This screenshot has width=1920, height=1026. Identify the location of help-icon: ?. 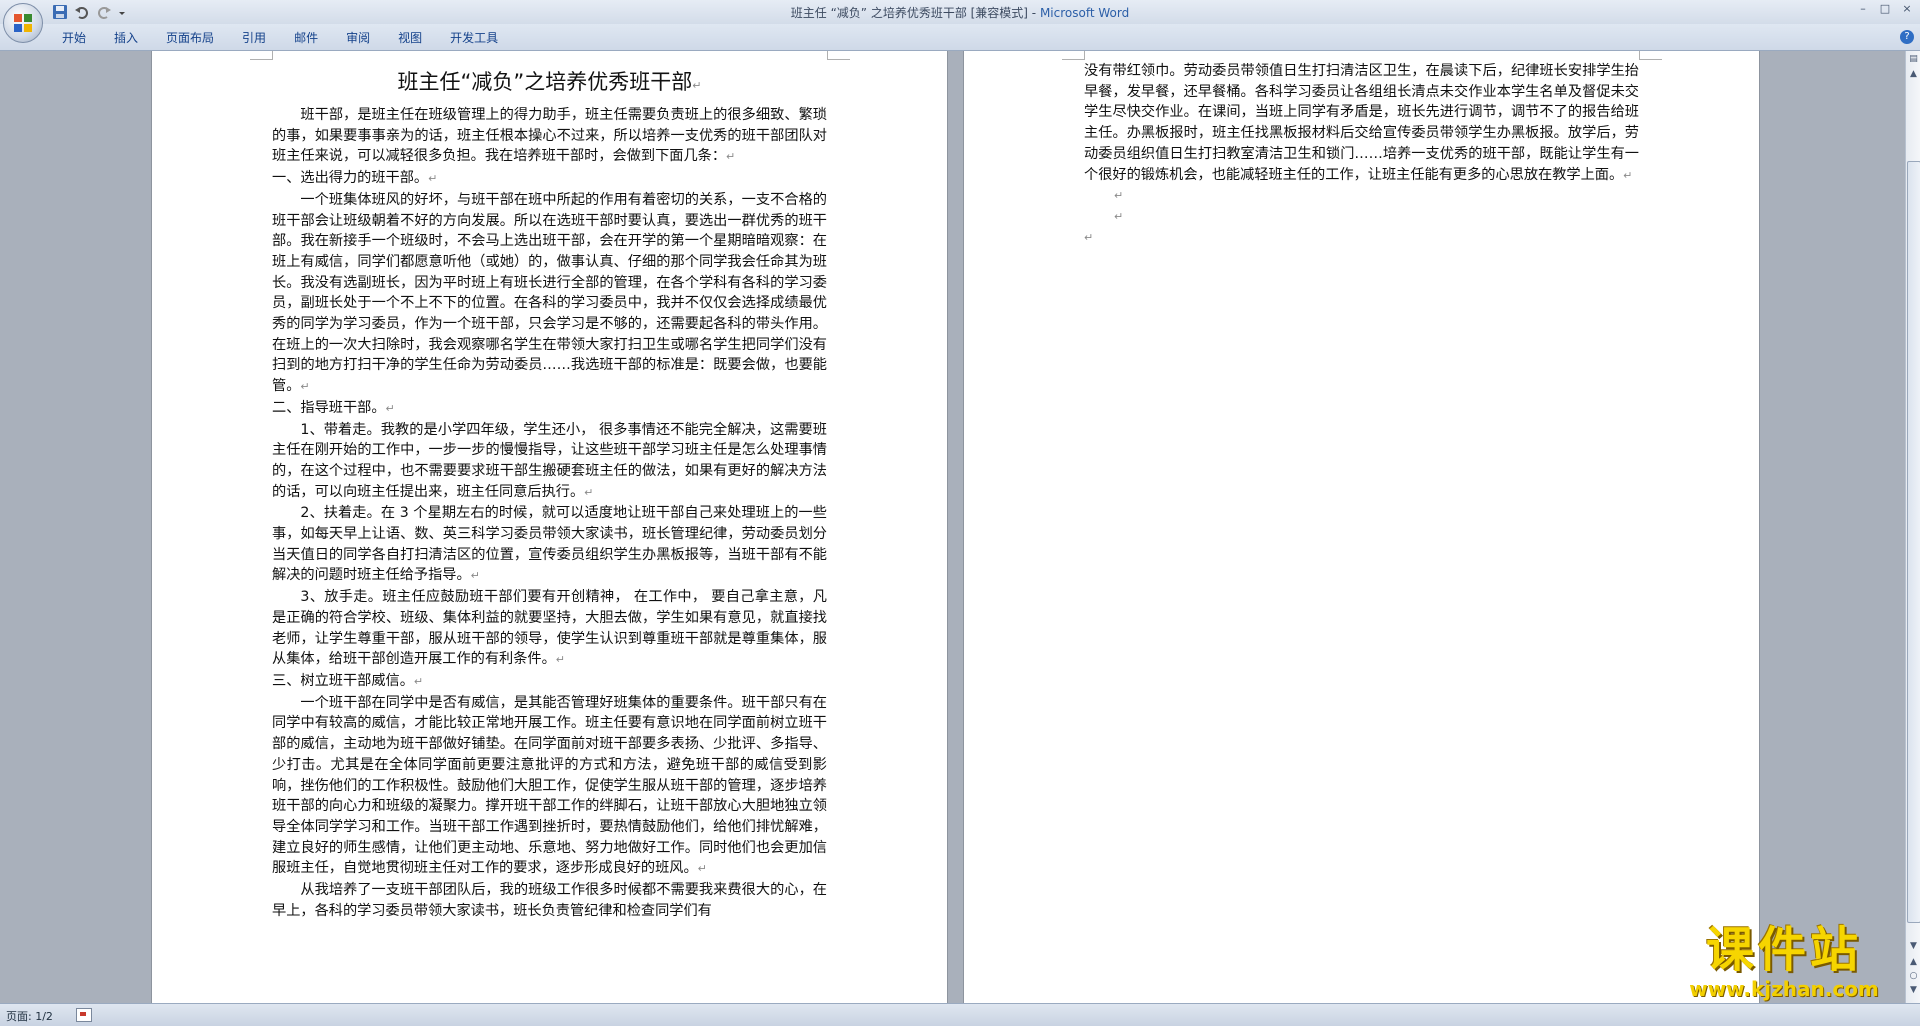
(1907, 37).